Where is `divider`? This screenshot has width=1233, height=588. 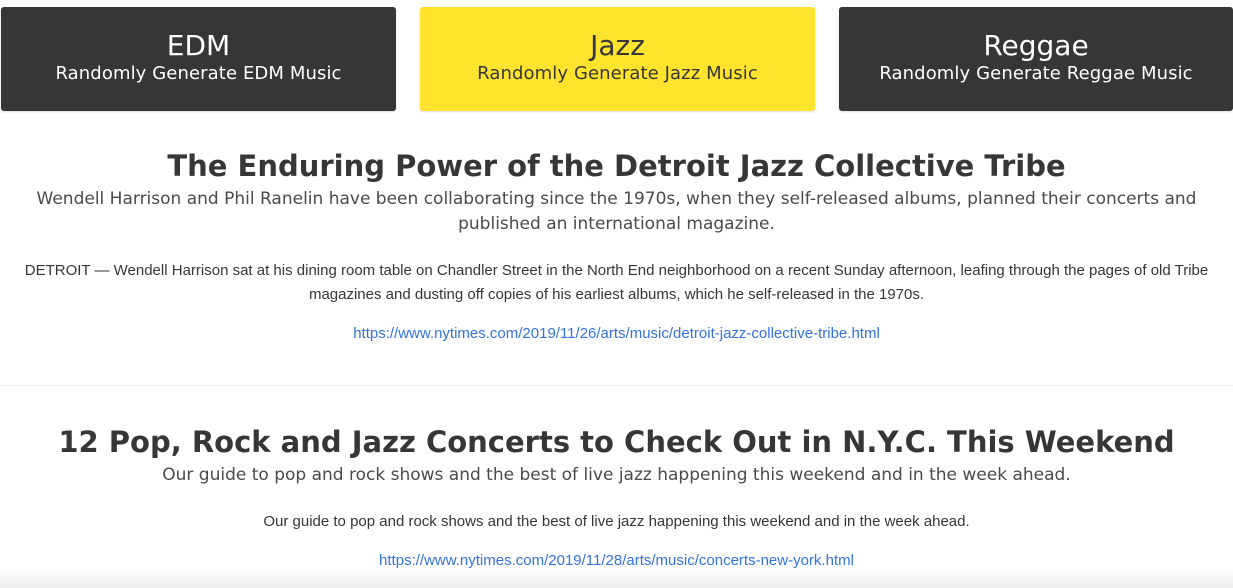 divider is located at coordinates (616, 385).